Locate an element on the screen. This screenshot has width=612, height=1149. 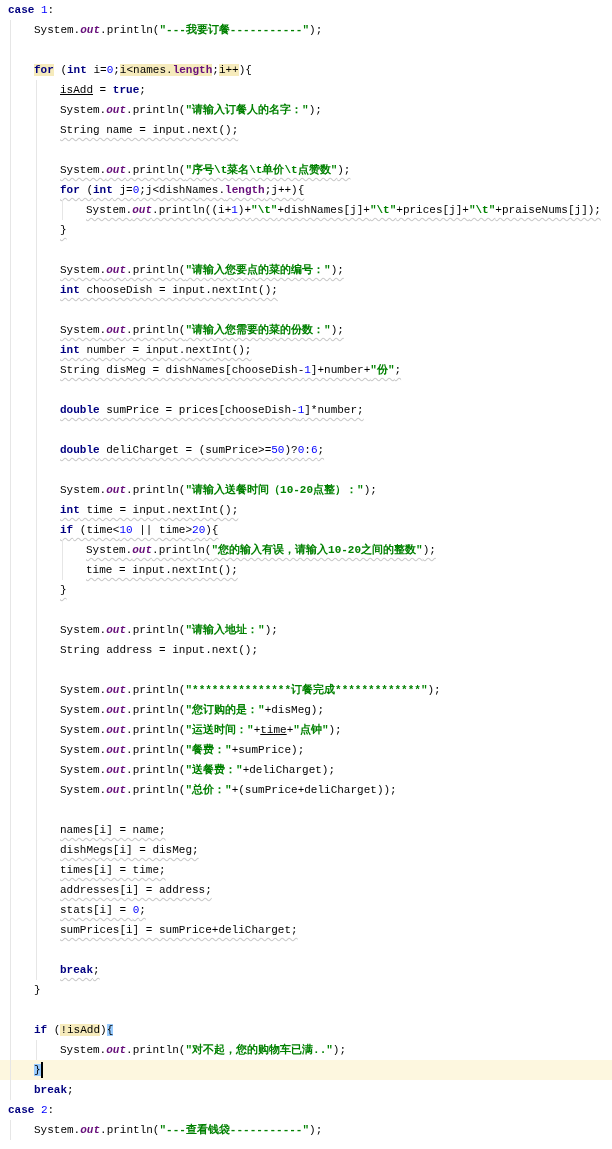
code-line: System.out.println("送餐费："+deliCharget); is located at coordinates (198, 770).